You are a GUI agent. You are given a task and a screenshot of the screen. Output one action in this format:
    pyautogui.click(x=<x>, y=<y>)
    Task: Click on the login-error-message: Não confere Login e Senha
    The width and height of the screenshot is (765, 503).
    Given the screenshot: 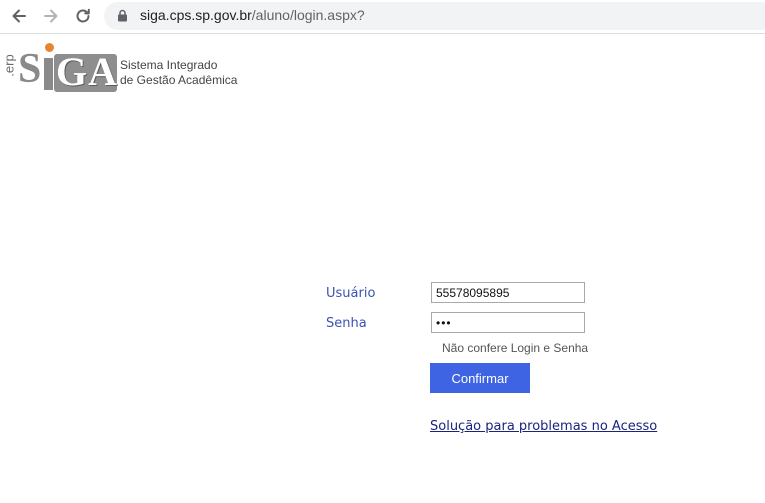 What is the action you would take?
    pyautogui.click(x=515, y=348)
    